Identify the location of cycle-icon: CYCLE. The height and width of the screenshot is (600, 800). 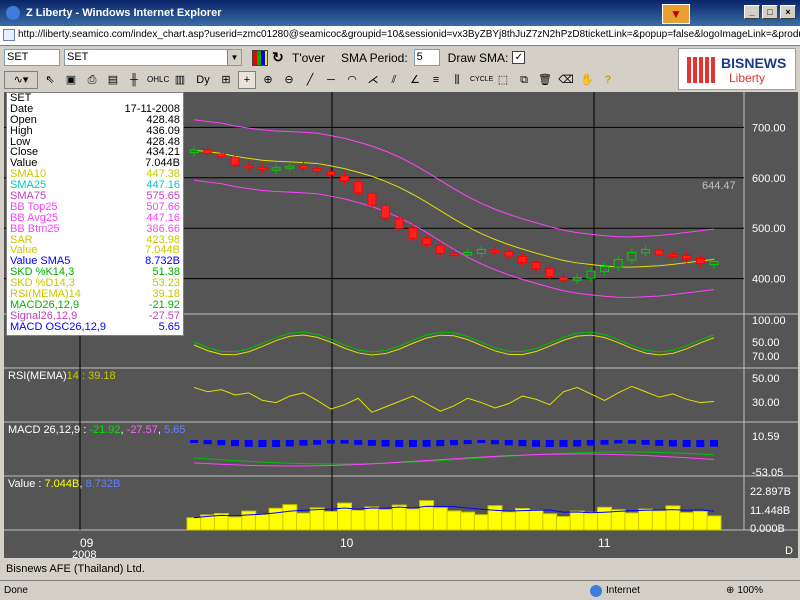
(481, 80).